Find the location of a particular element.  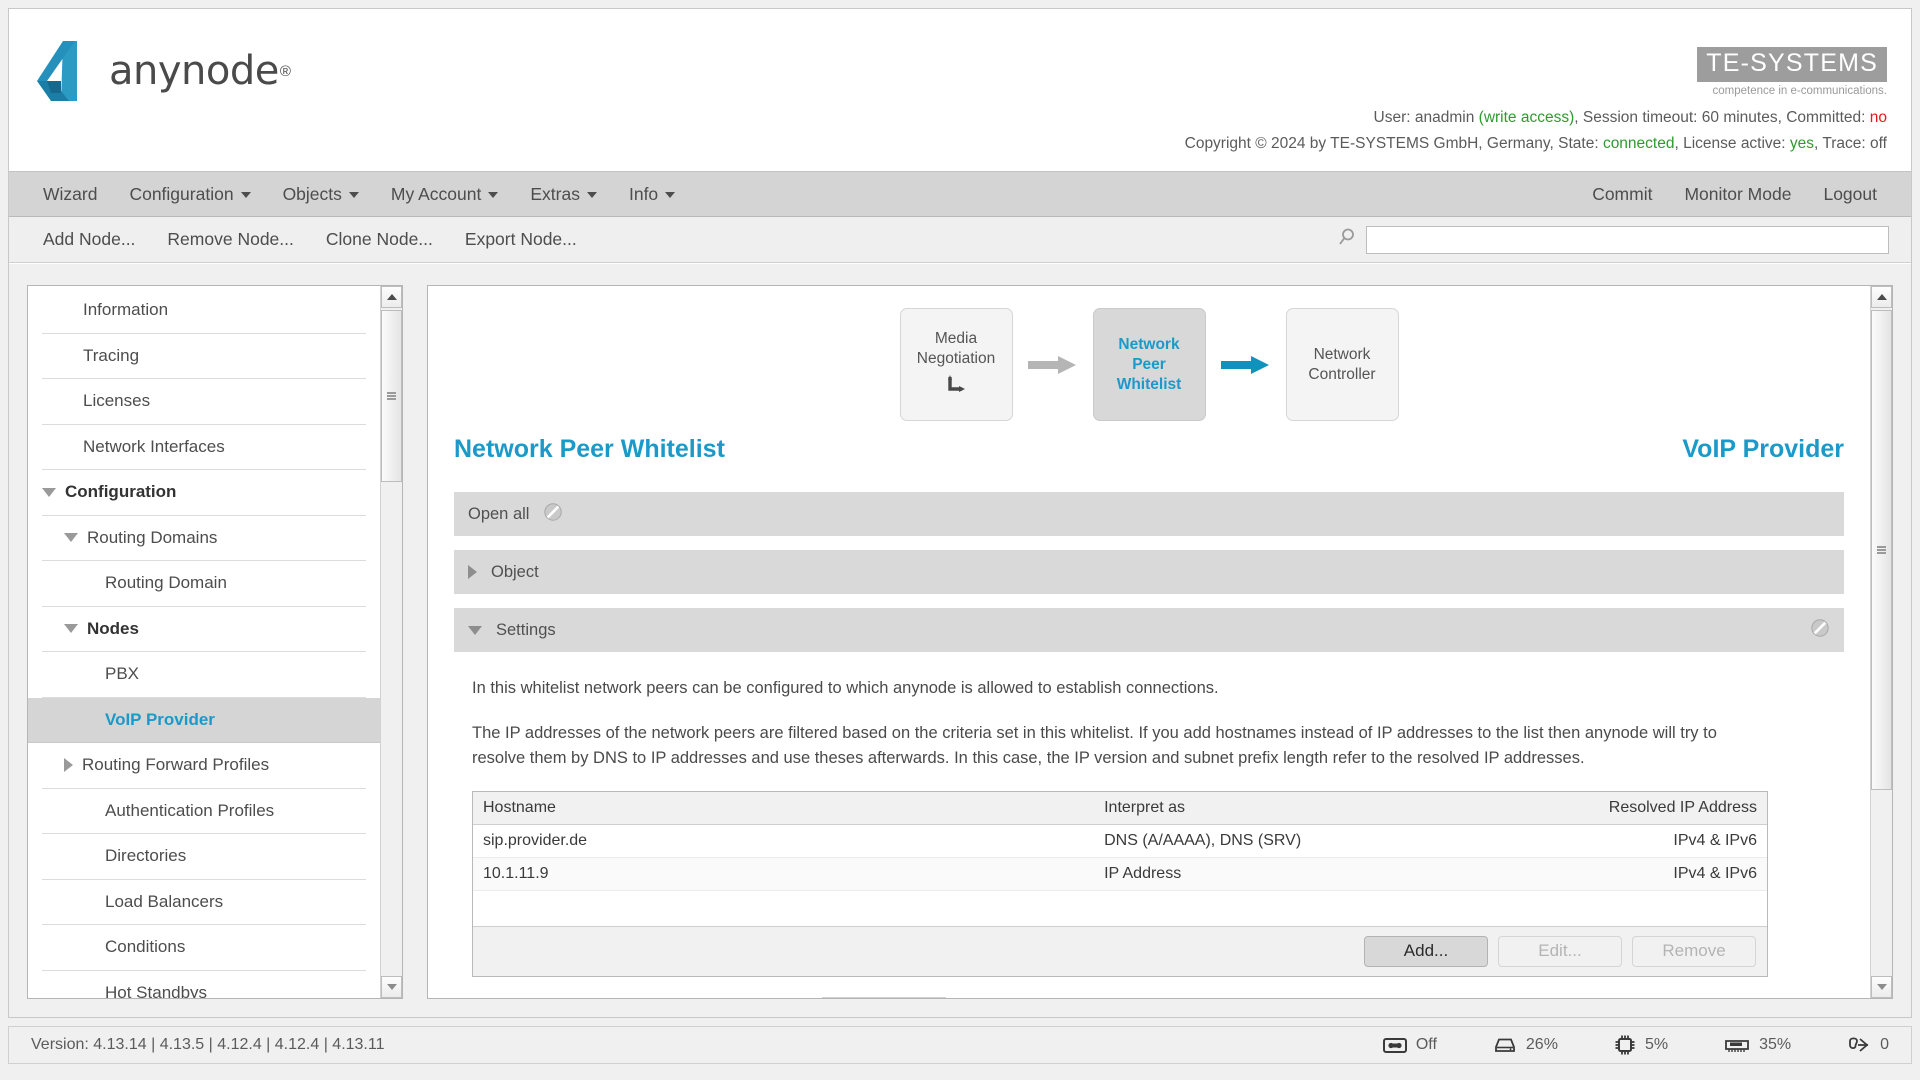

menu-item-my-account: My Account is located at coordinates (444, 194).